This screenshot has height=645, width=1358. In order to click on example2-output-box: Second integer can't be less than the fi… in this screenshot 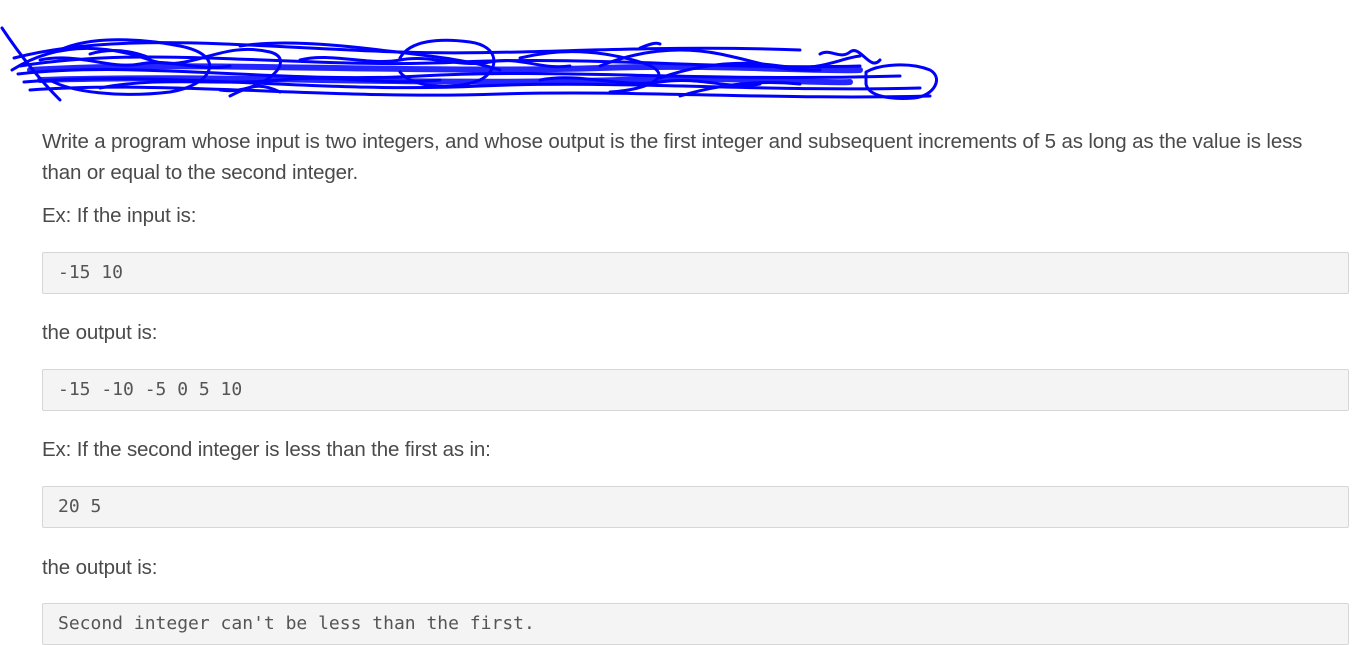, I will do `click(695, 624)`.